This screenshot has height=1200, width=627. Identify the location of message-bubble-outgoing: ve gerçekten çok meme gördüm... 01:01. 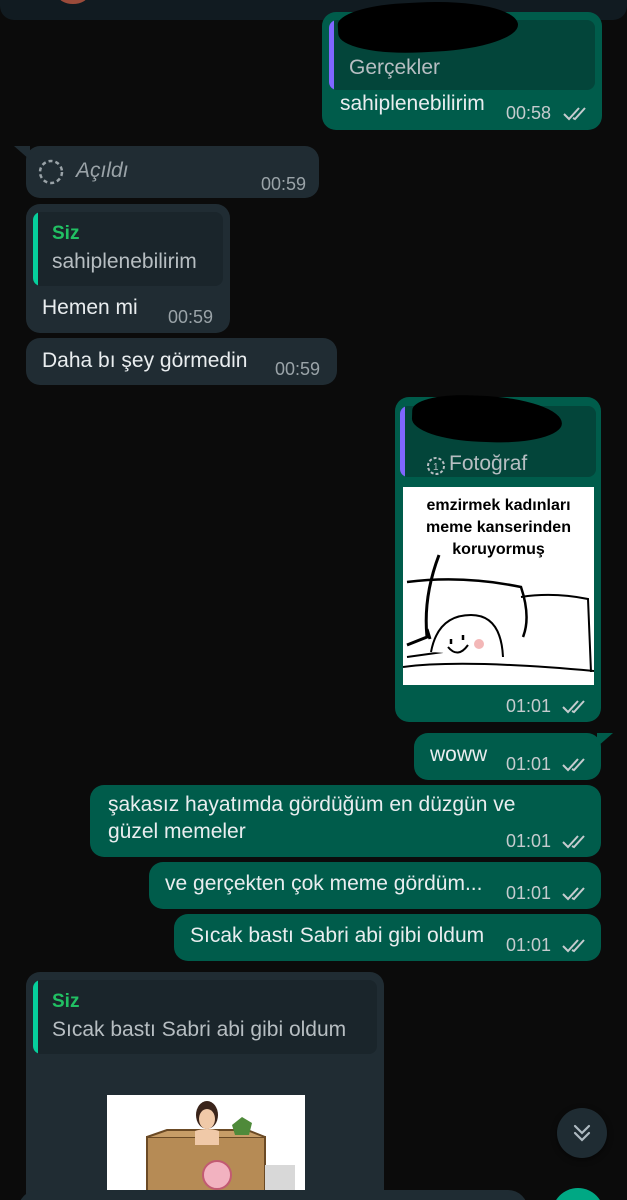
(375, 885).